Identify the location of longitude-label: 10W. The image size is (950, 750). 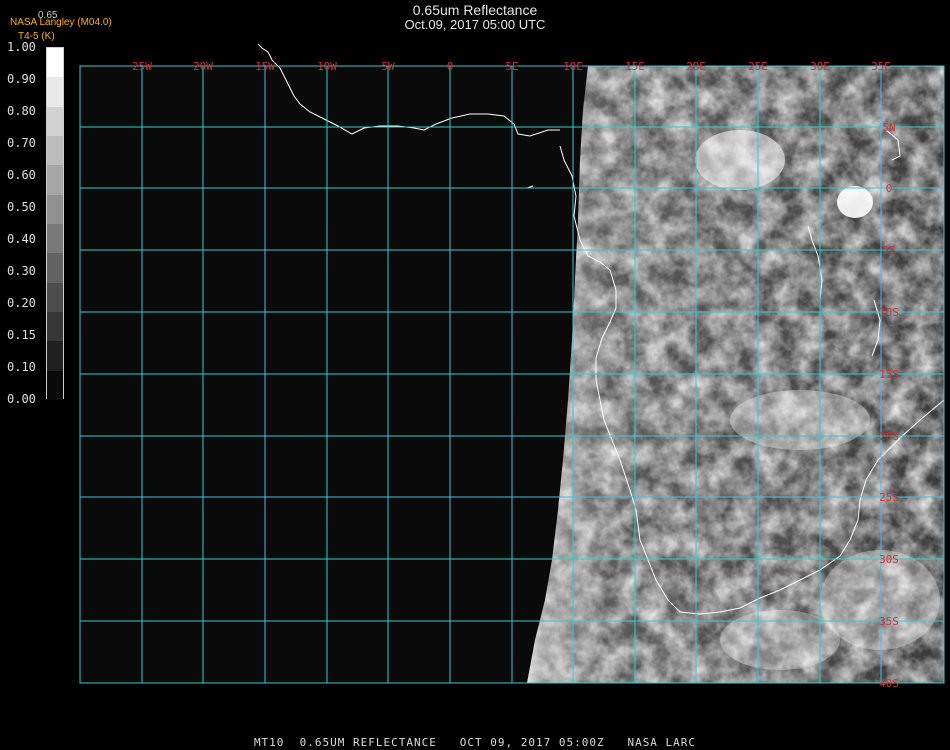
(327, 66).